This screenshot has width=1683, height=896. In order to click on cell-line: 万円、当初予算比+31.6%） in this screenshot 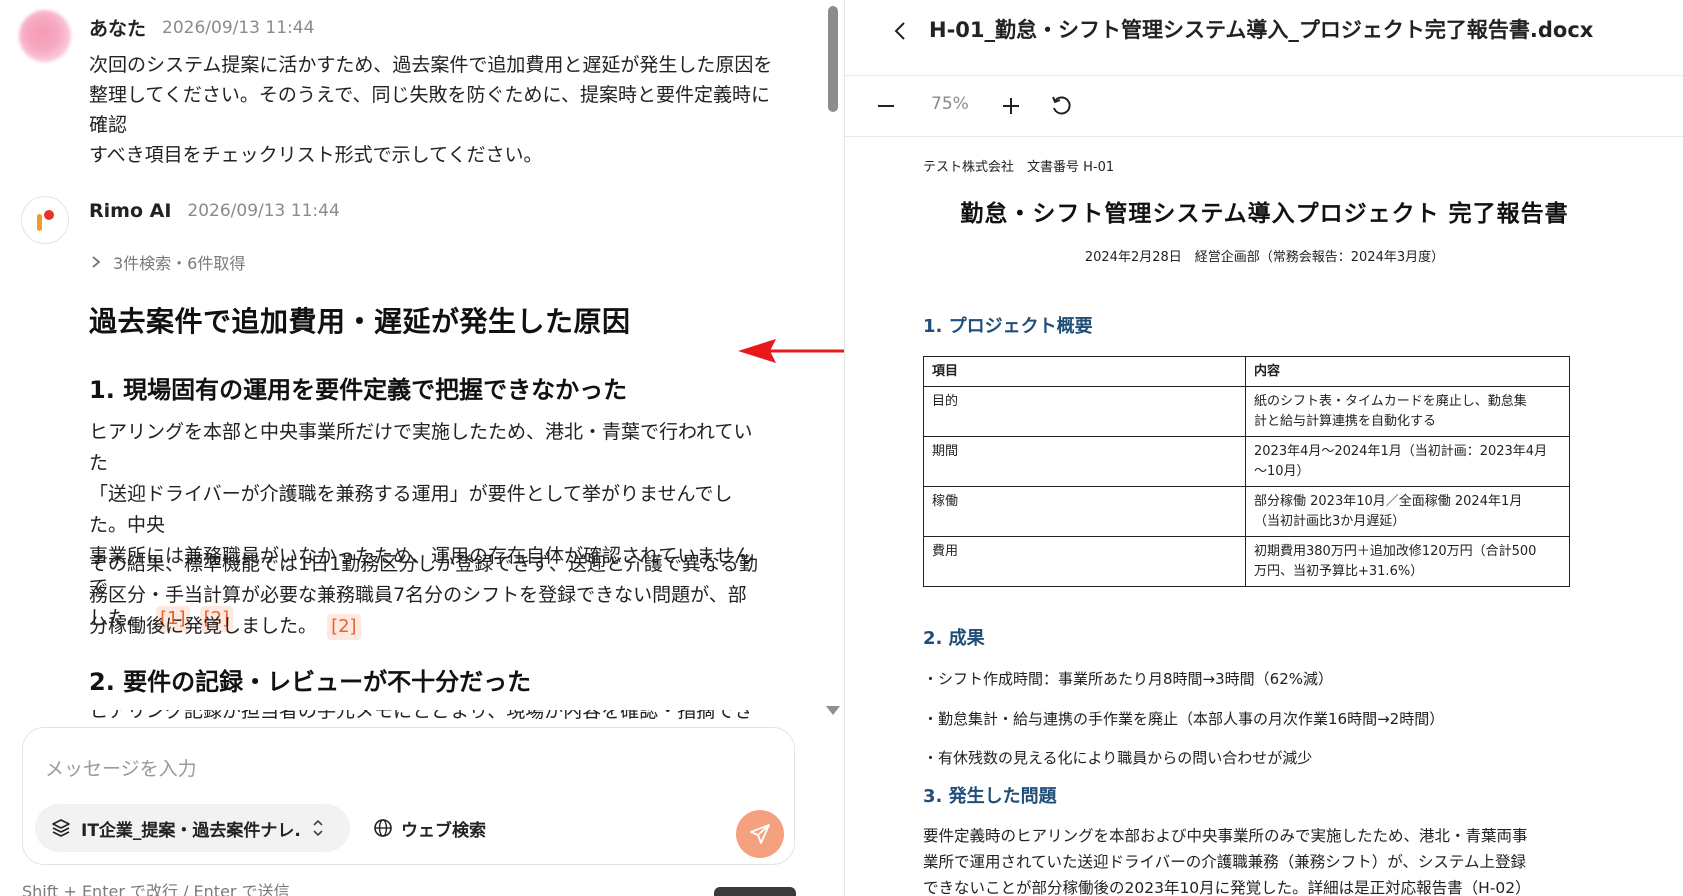, I will do `click(1339, 571)`.